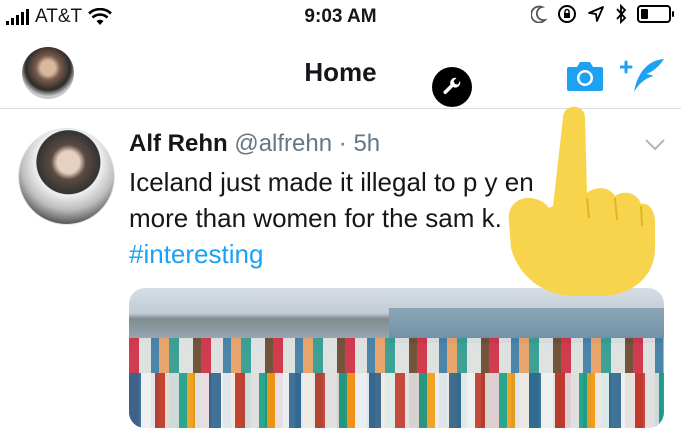 Image resolution: width=681 pixels, height=428 pixels. I want to click on tweet-author-handle: @alfrehn, so click(283, 143).